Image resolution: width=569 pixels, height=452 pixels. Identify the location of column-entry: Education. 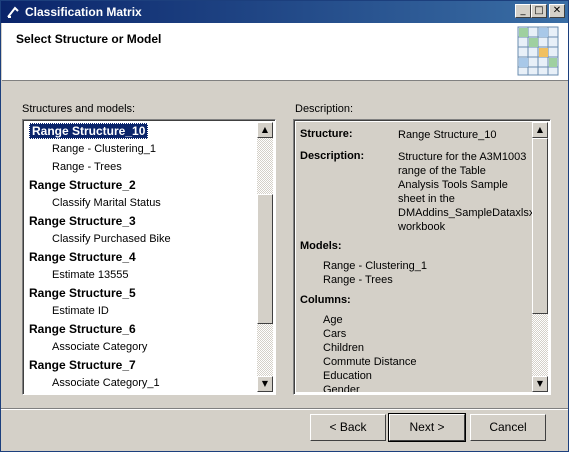
(347, 376).